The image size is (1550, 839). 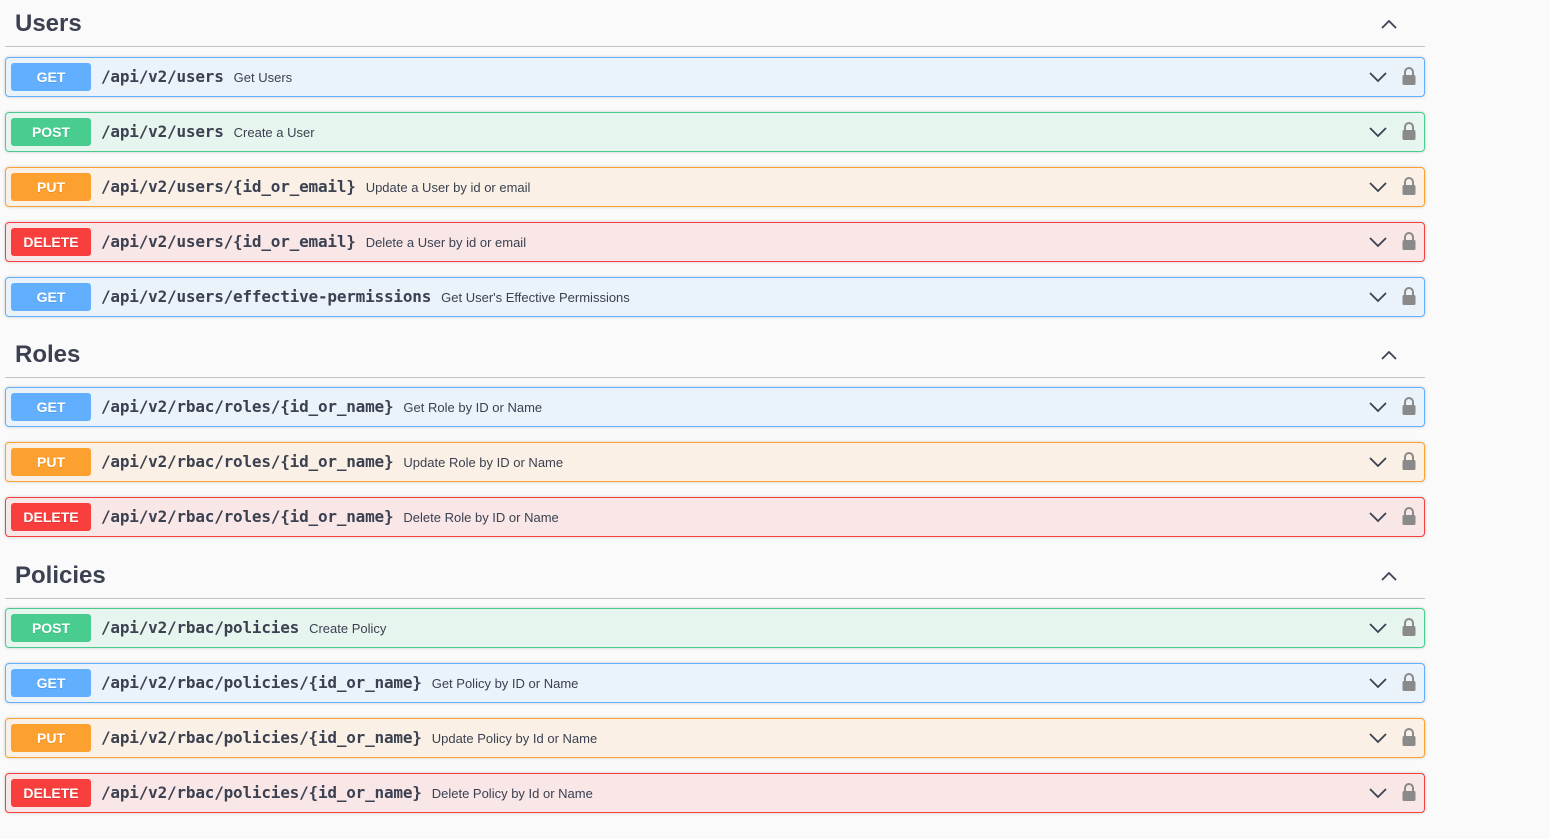 What do you see at coordinates (200, 627) in the screenshot?
I see `operation-path: /api/v2/rbac/policies` at bounding box center [200, 627].